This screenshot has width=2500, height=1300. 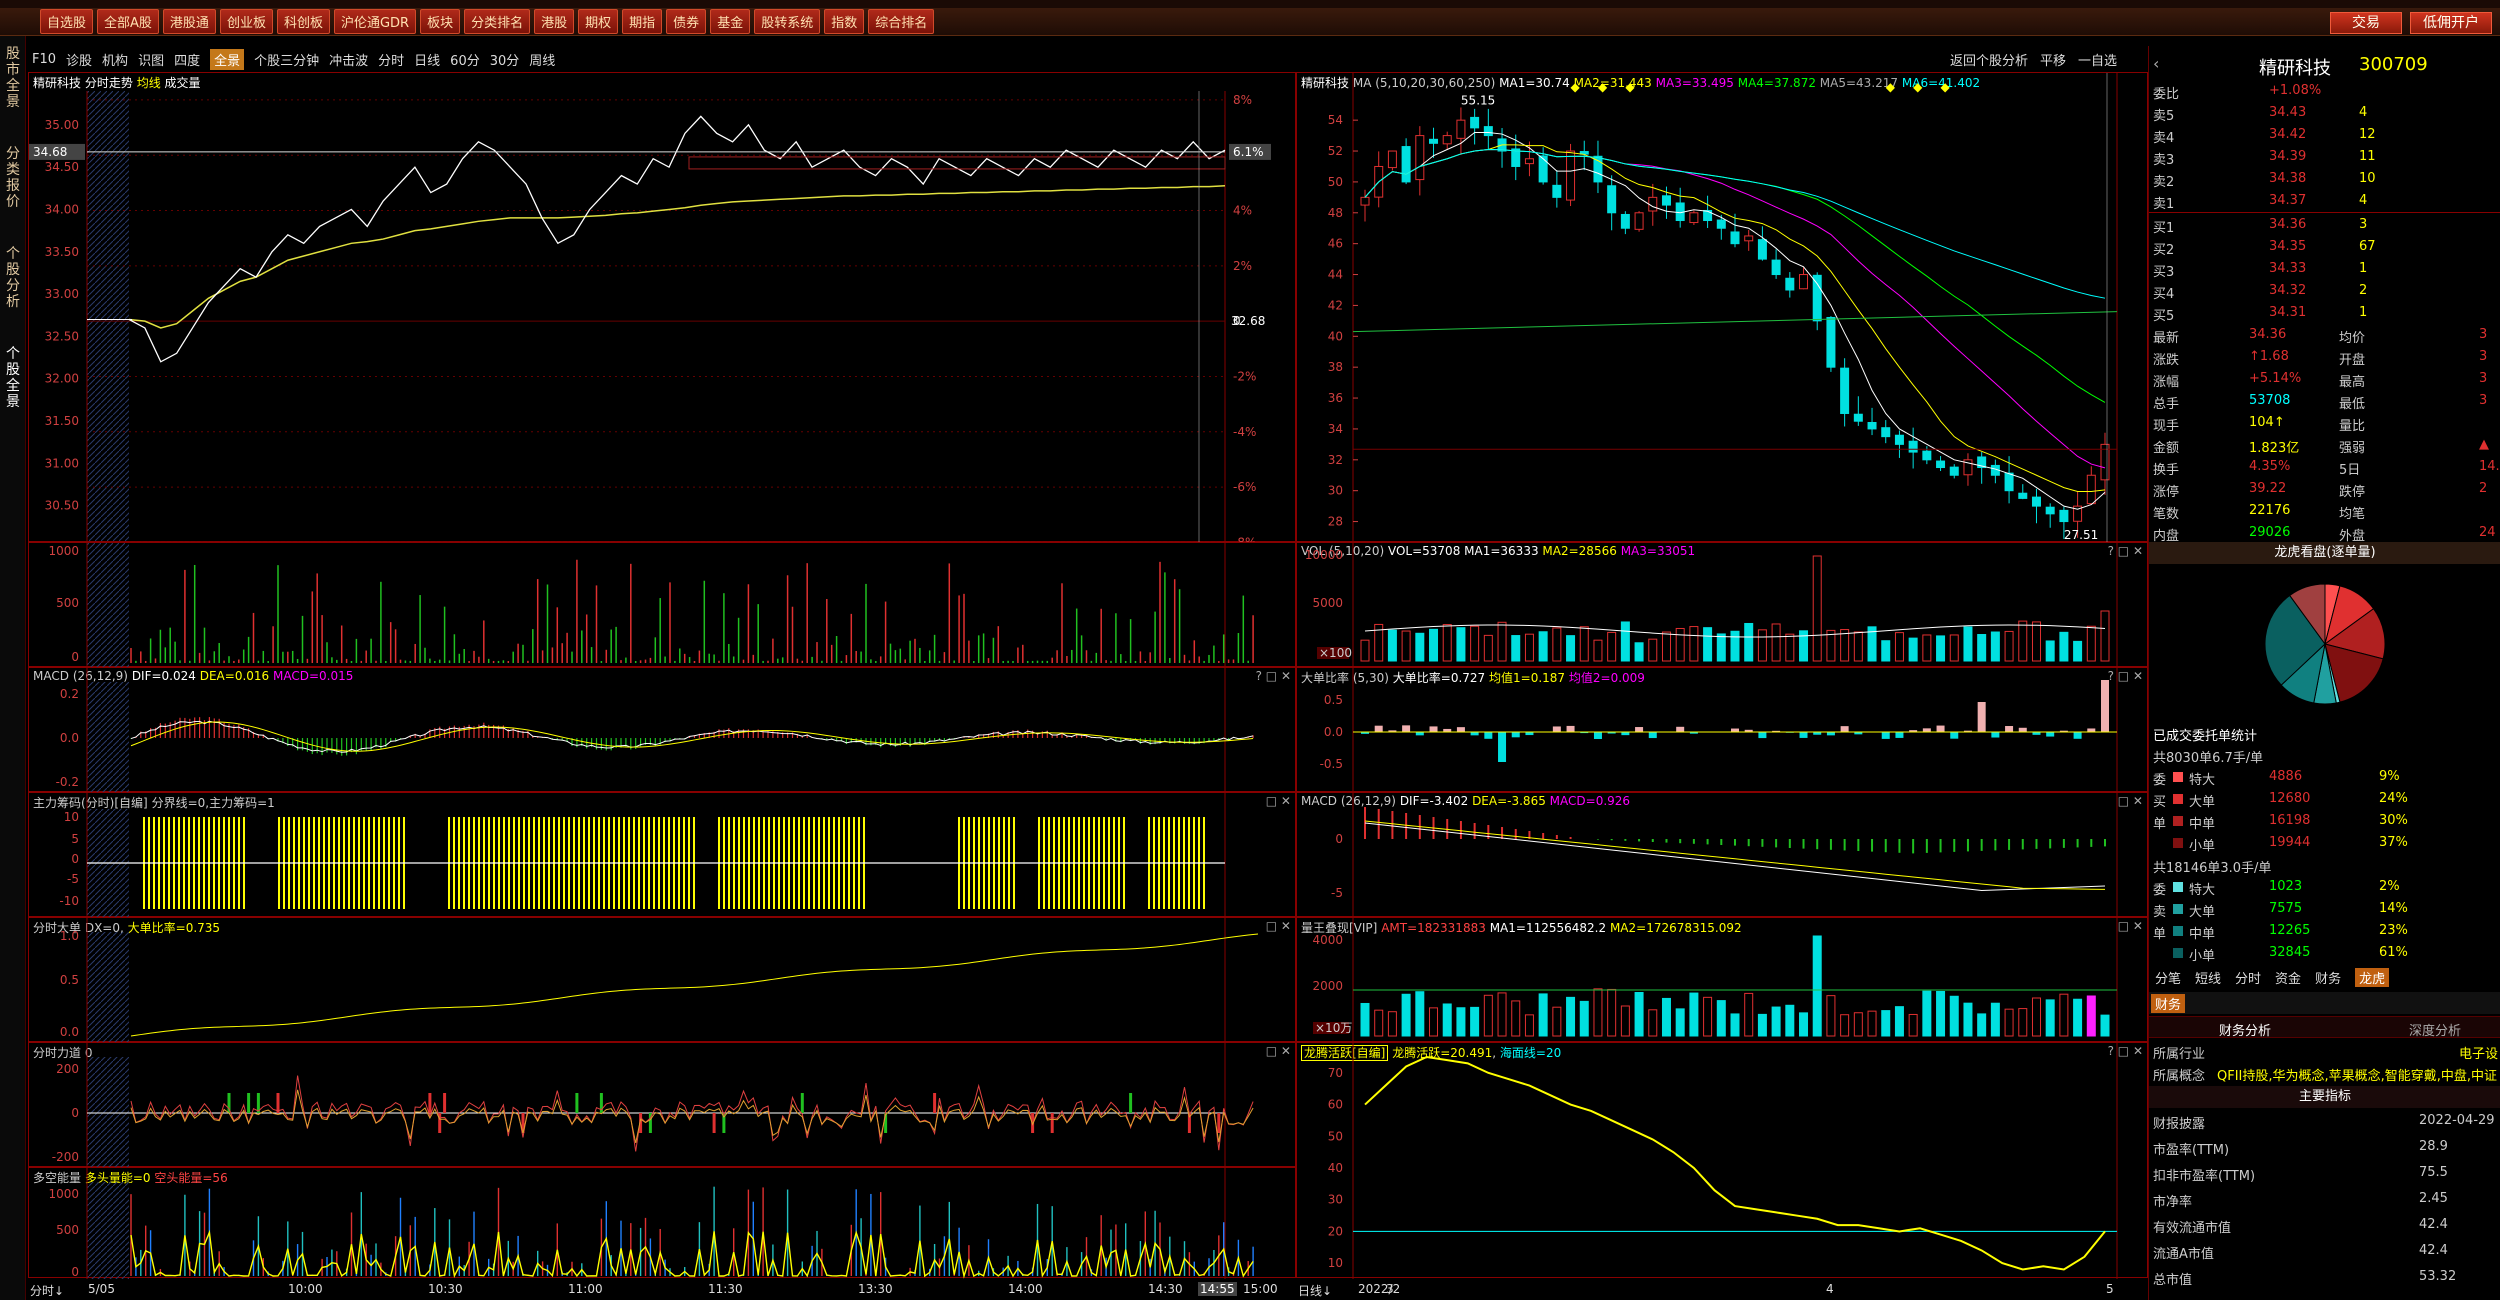 What do you see at coordinates (2248, 977) in the screenshot?
I see `quote-tab-2: 分时` at bounding box center [2248, 977].